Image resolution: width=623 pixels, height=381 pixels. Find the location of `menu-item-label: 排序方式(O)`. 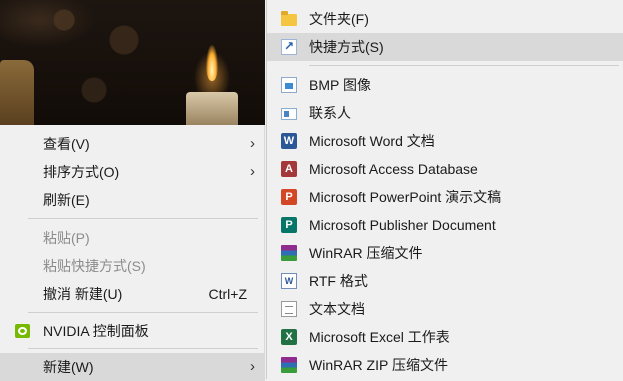

menu-item-label: 排序方式(O) is located at coordinates (81, 172).